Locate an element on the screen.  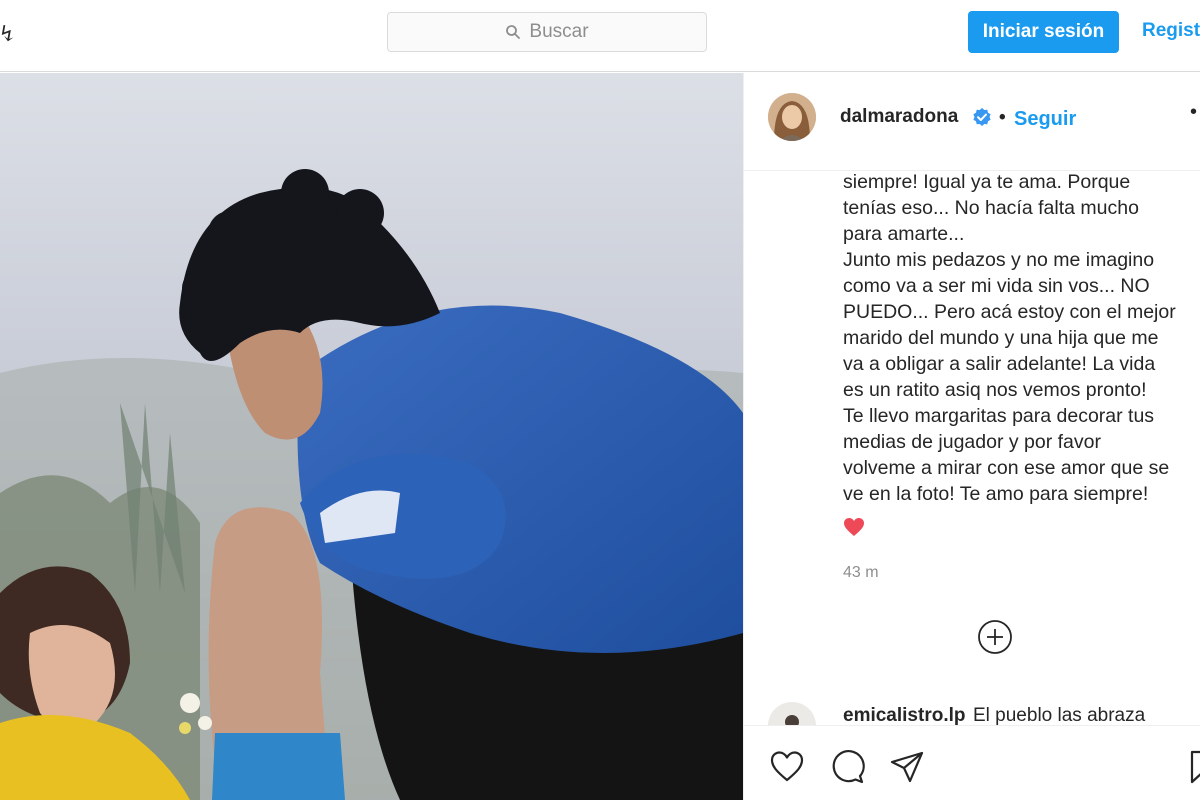
plus-circle-icon is located at coordinates (995, 637).